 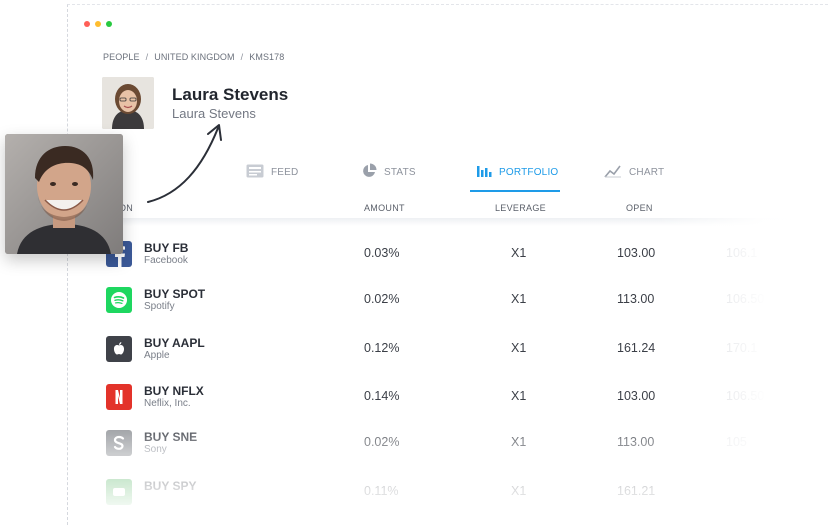 I want to click on position-company: Neflix, Inc., so click(x=167, y=403).